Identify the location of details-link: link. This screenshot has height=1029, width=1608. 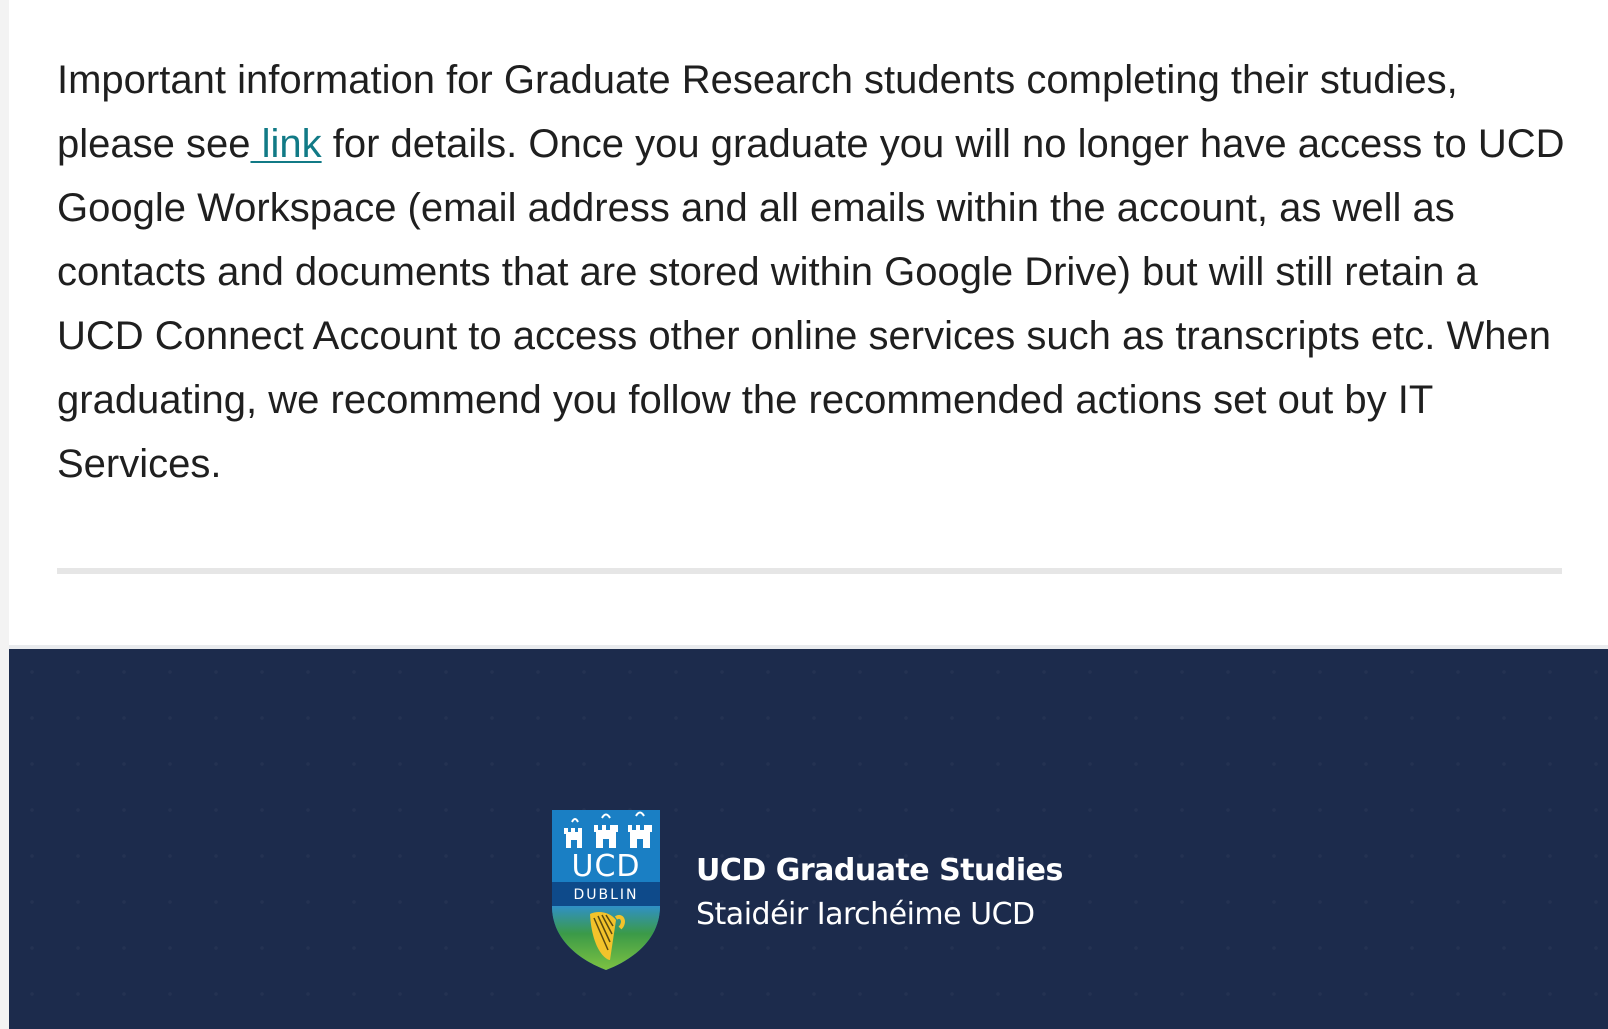
(286, 144).